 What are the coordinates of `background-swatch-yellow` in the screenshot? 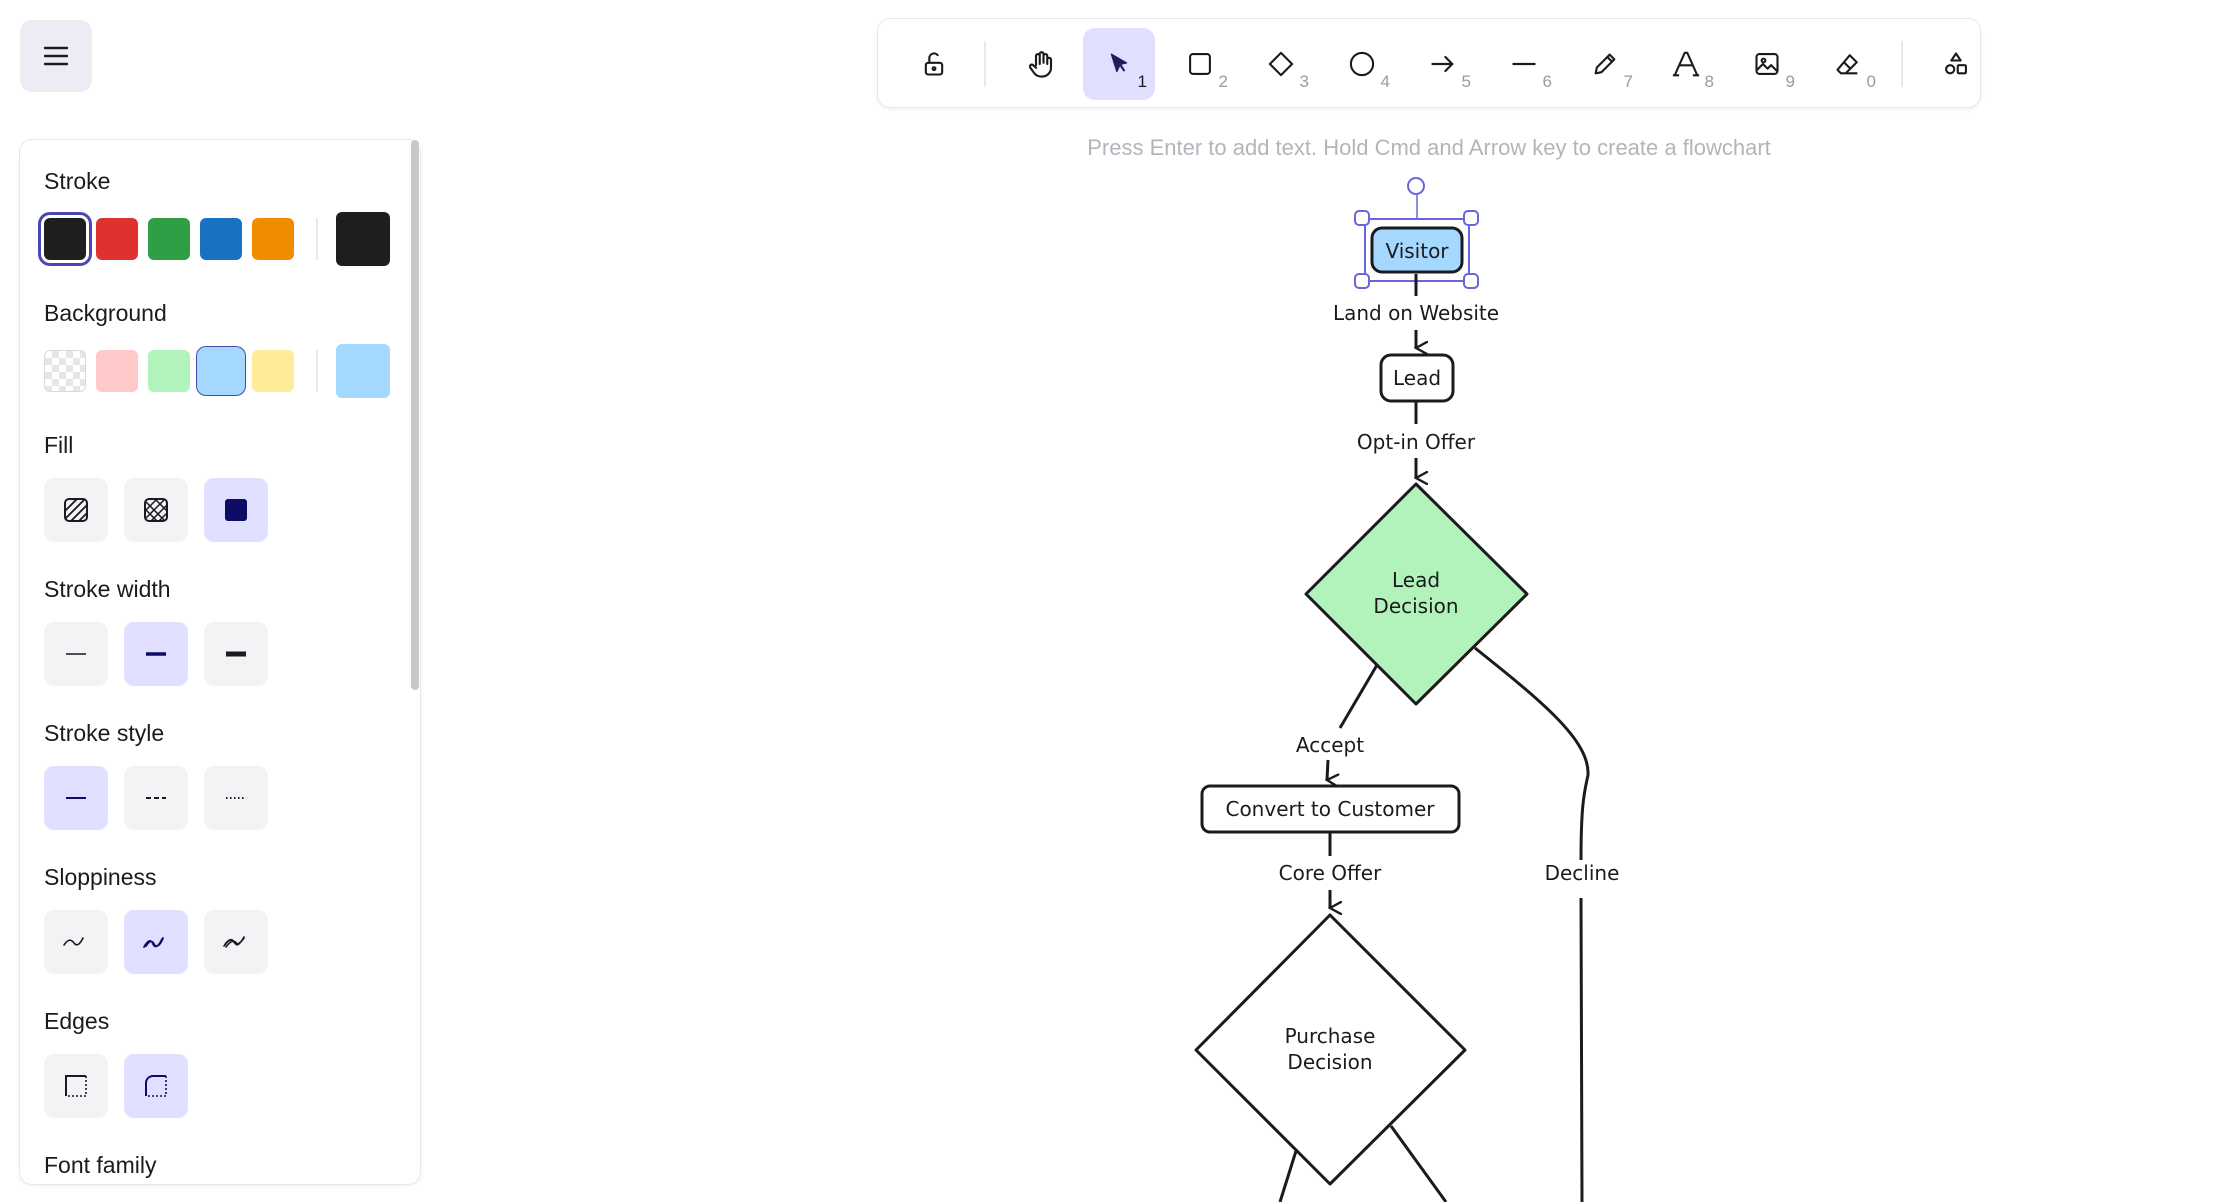 It's located at (273, 371).